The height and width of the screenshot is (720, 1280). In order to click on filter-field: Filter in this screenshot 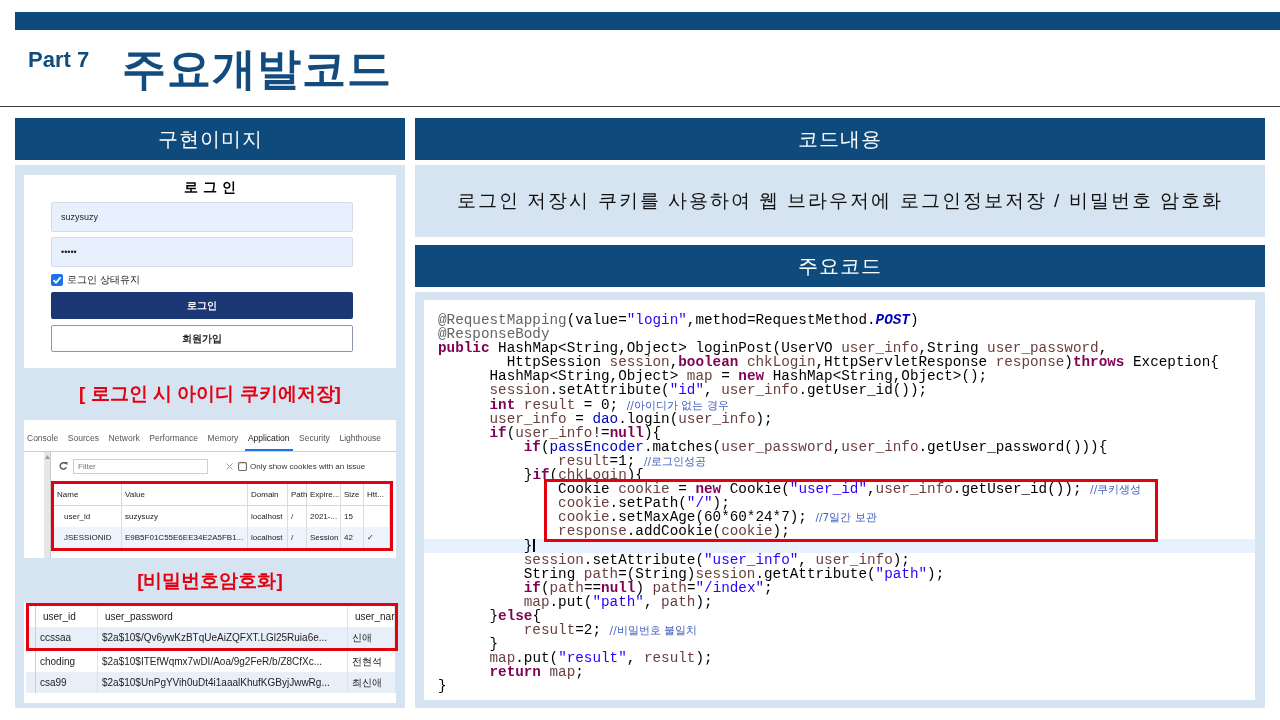, I will do `click(140, 466)`.